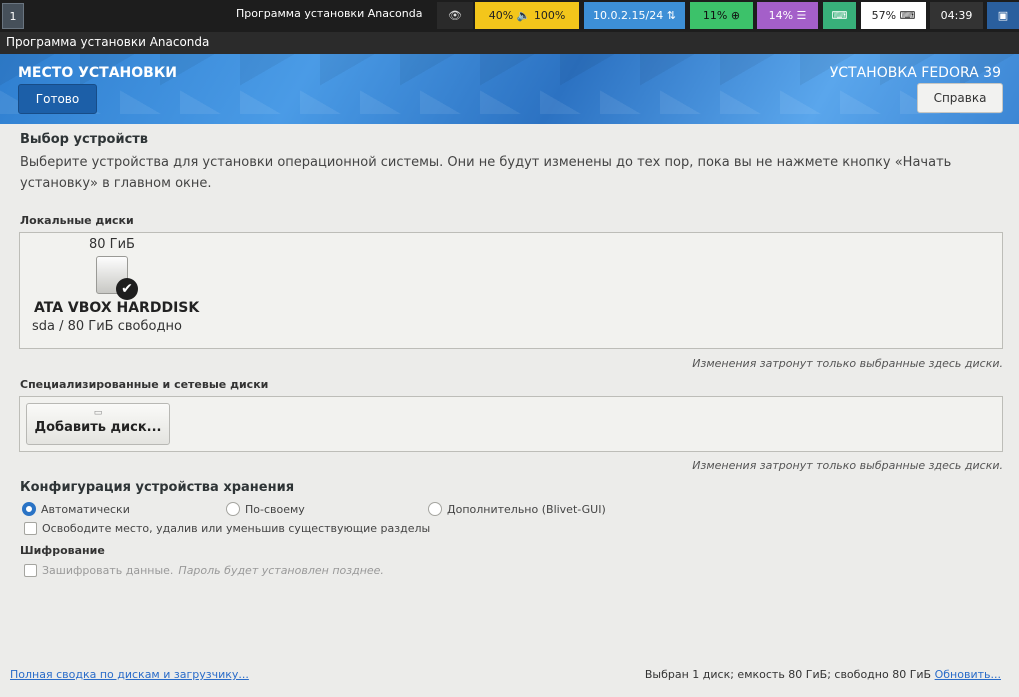  What do you see at coordinates (108, 570) in the screenshot?
I see `checkbox-label: Зашифровать данные.` at bounding box center [108, 570].